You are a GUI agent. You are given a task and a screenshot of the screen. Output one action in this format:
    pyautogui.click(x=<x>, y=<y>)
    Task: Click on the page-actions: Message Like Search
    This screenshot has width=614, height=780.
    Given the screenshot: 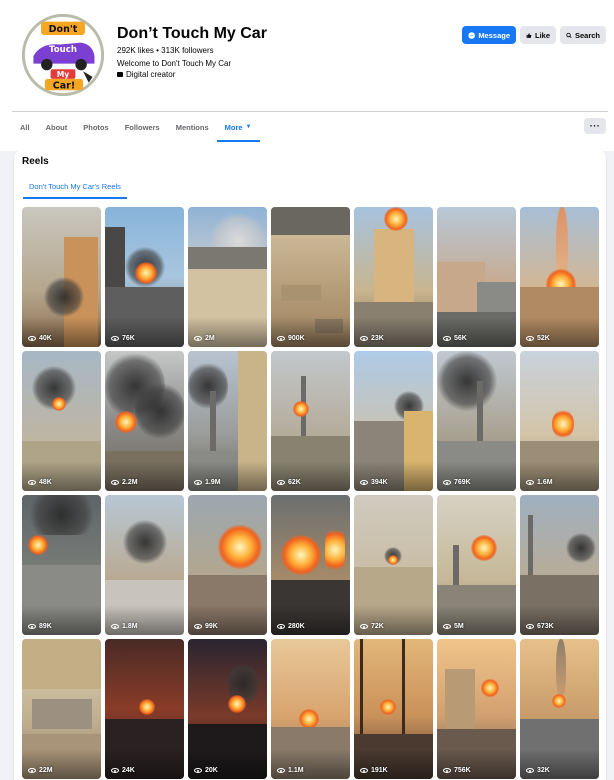 What is the action you would take?
    pyautogui.click(x=534, y=35)
    